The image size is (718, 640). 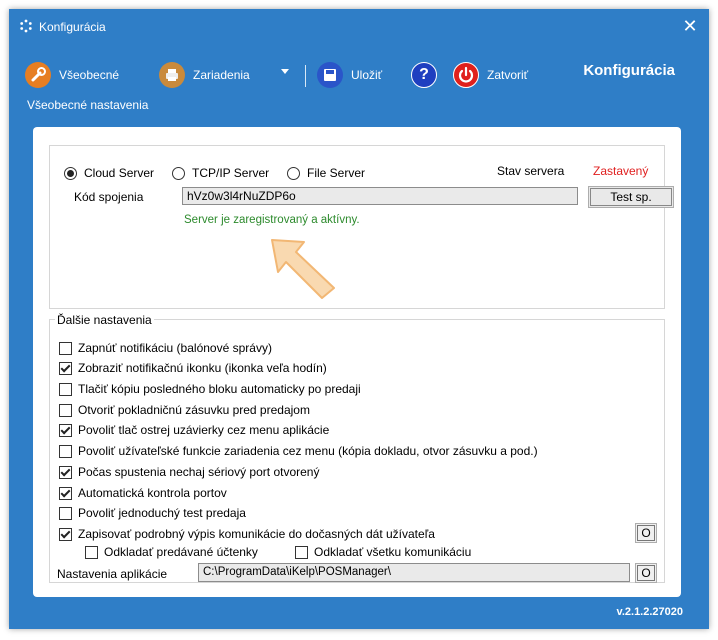 What do you see at coordinates (112, 574) in the screenshot?
I see `app-settings-label: Nastavenia aplikácie` at bounding box center [112, 574].